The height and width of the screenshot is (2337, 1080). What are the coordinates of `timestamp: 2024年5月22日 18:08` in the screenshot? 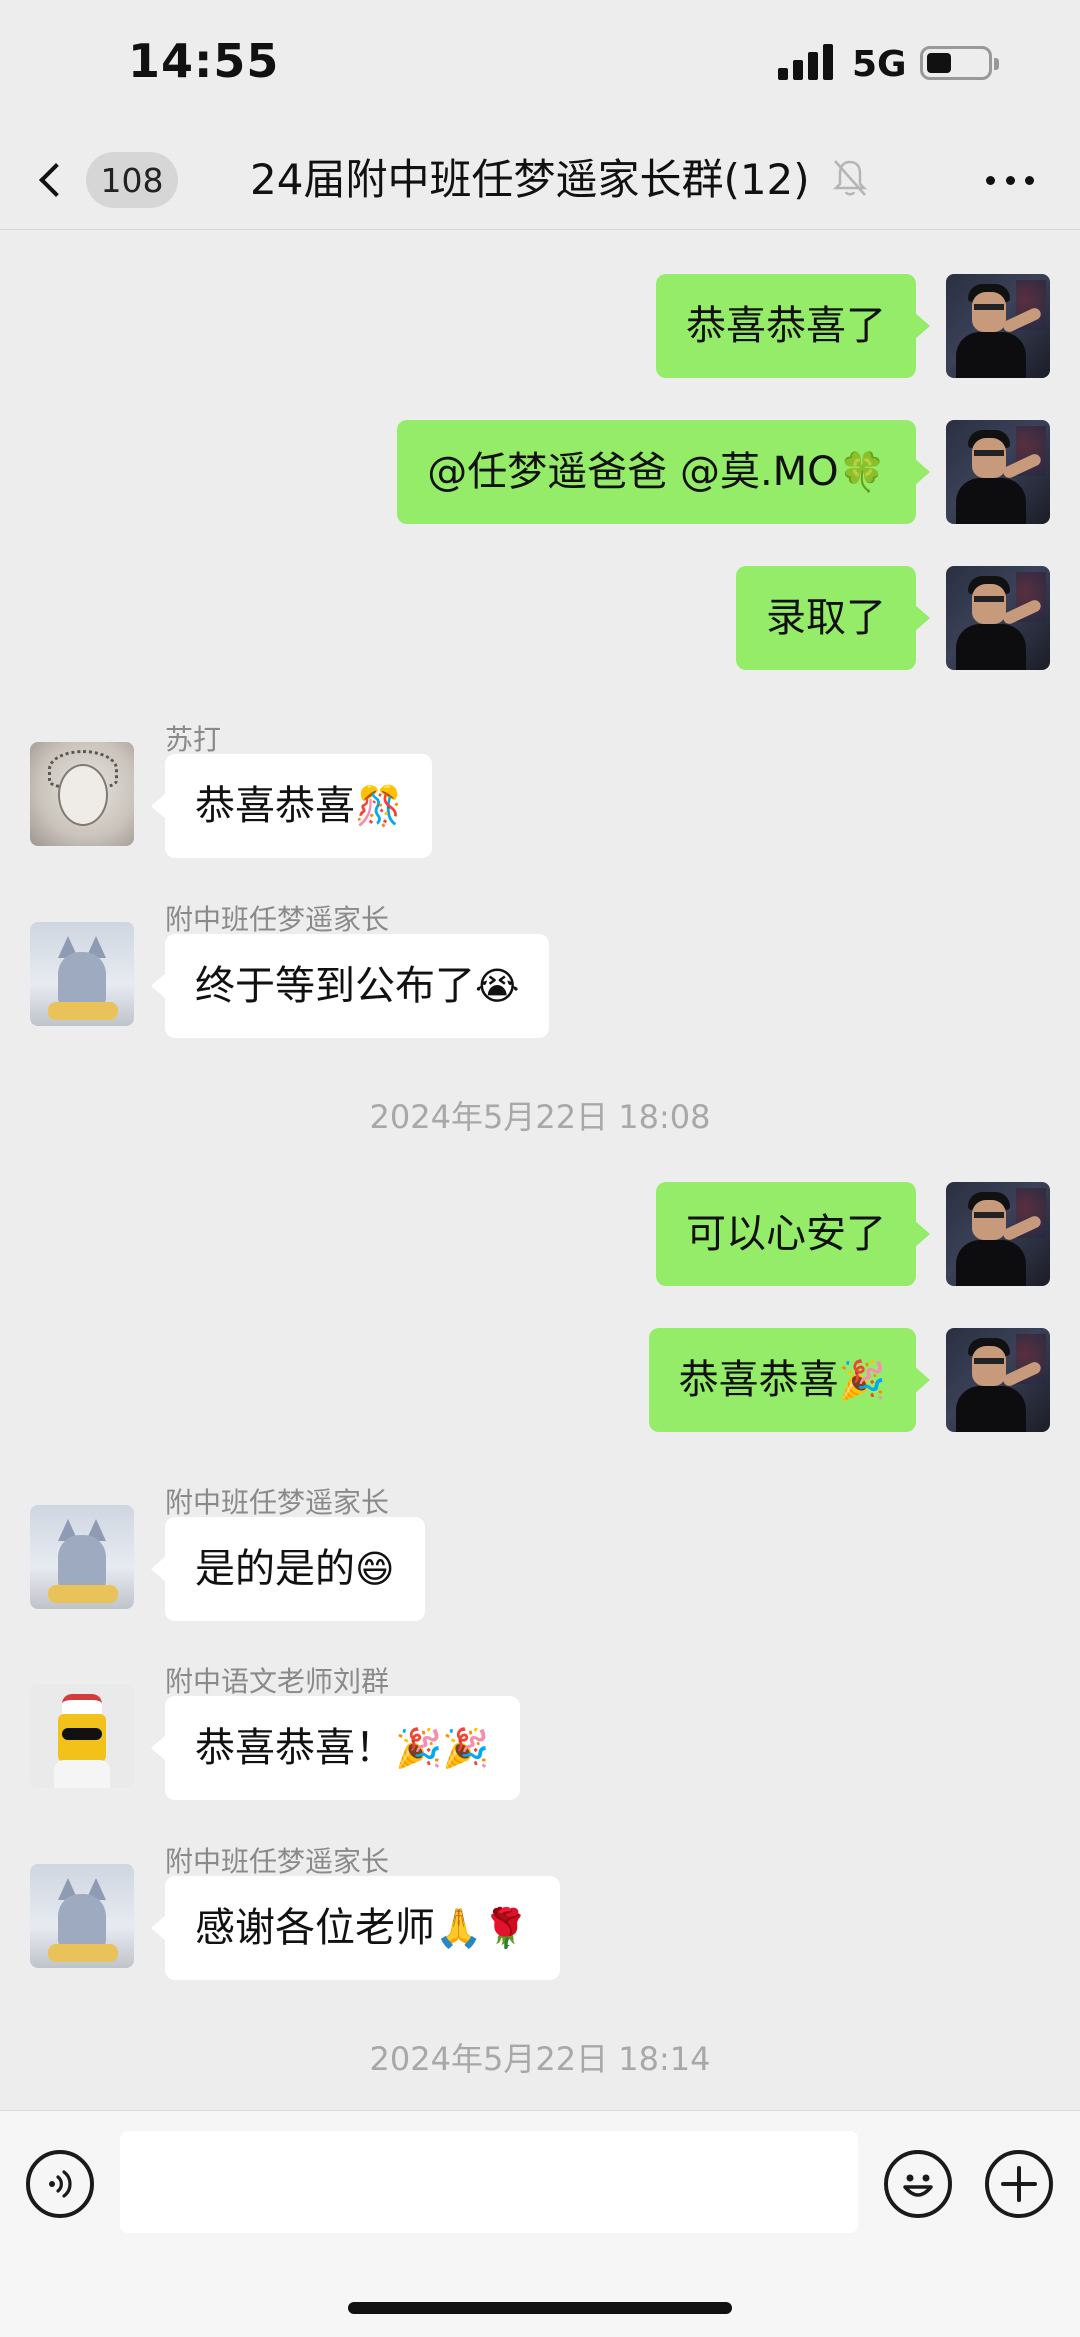 It's located at (540, 1117).